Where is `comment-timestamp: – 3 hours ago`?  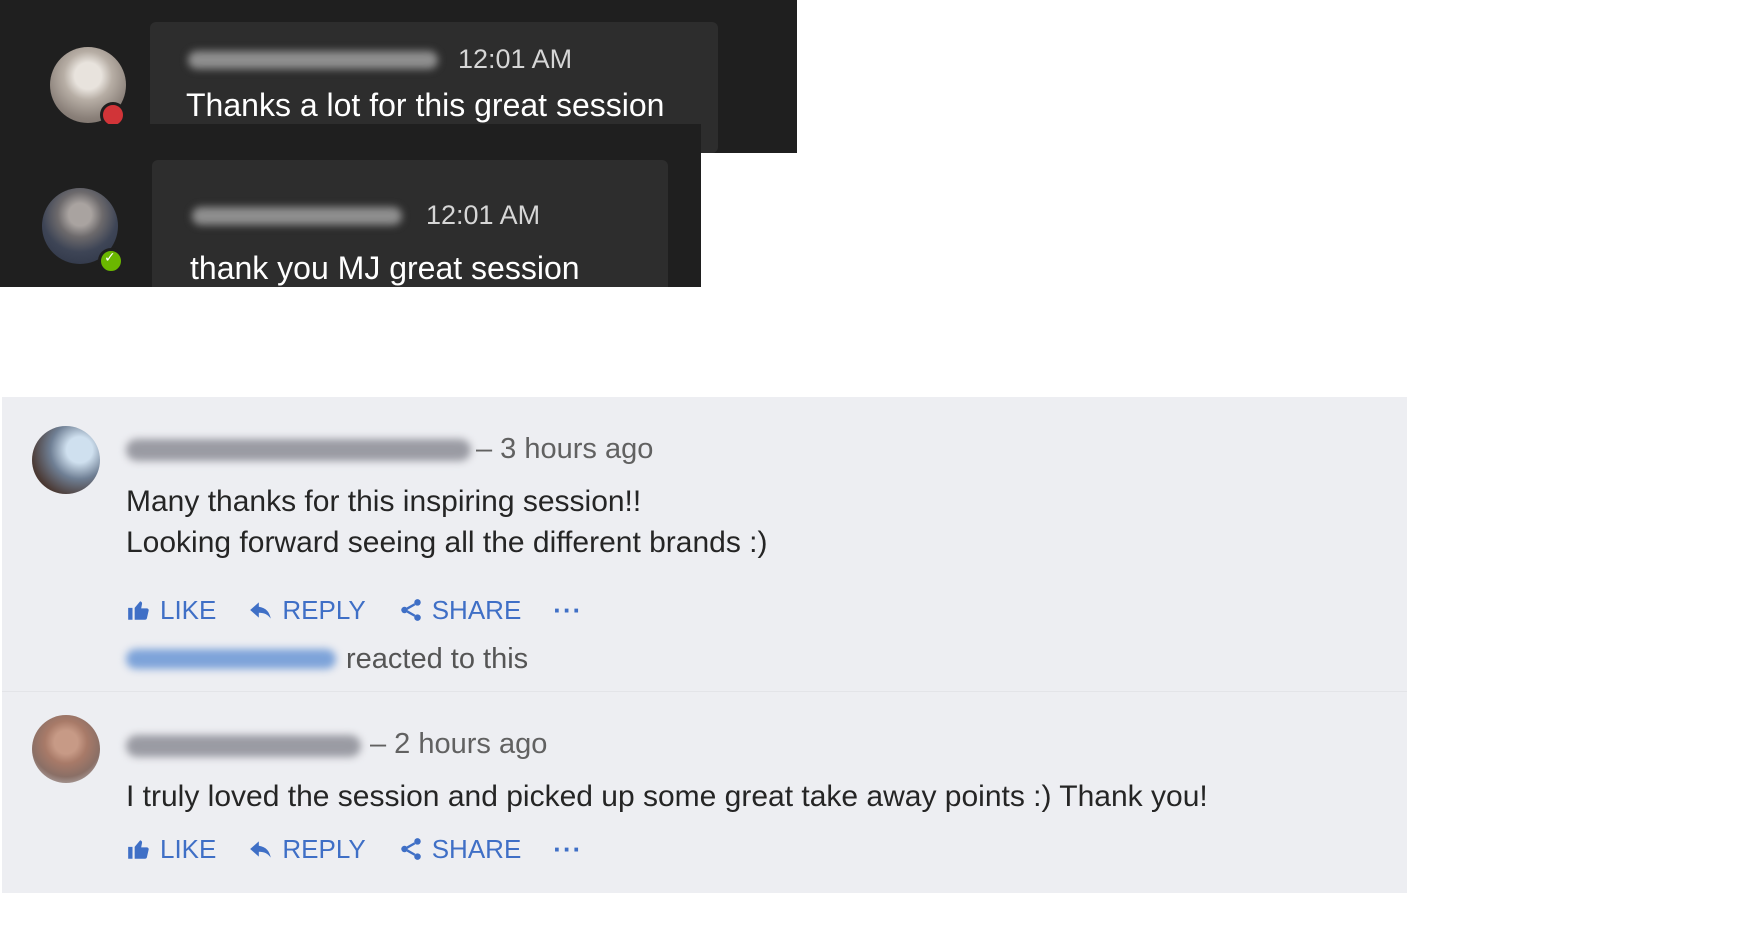 comment-timestamp: – 3 hours ago is located at coordinates (565, 449).